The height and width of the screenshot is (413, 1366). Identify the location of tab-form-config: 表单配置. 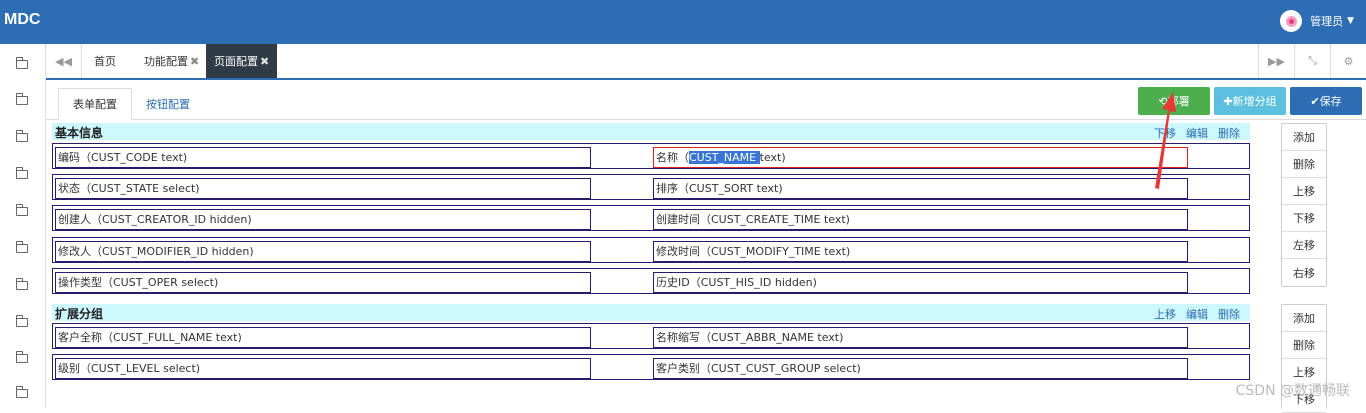
(95, 104).